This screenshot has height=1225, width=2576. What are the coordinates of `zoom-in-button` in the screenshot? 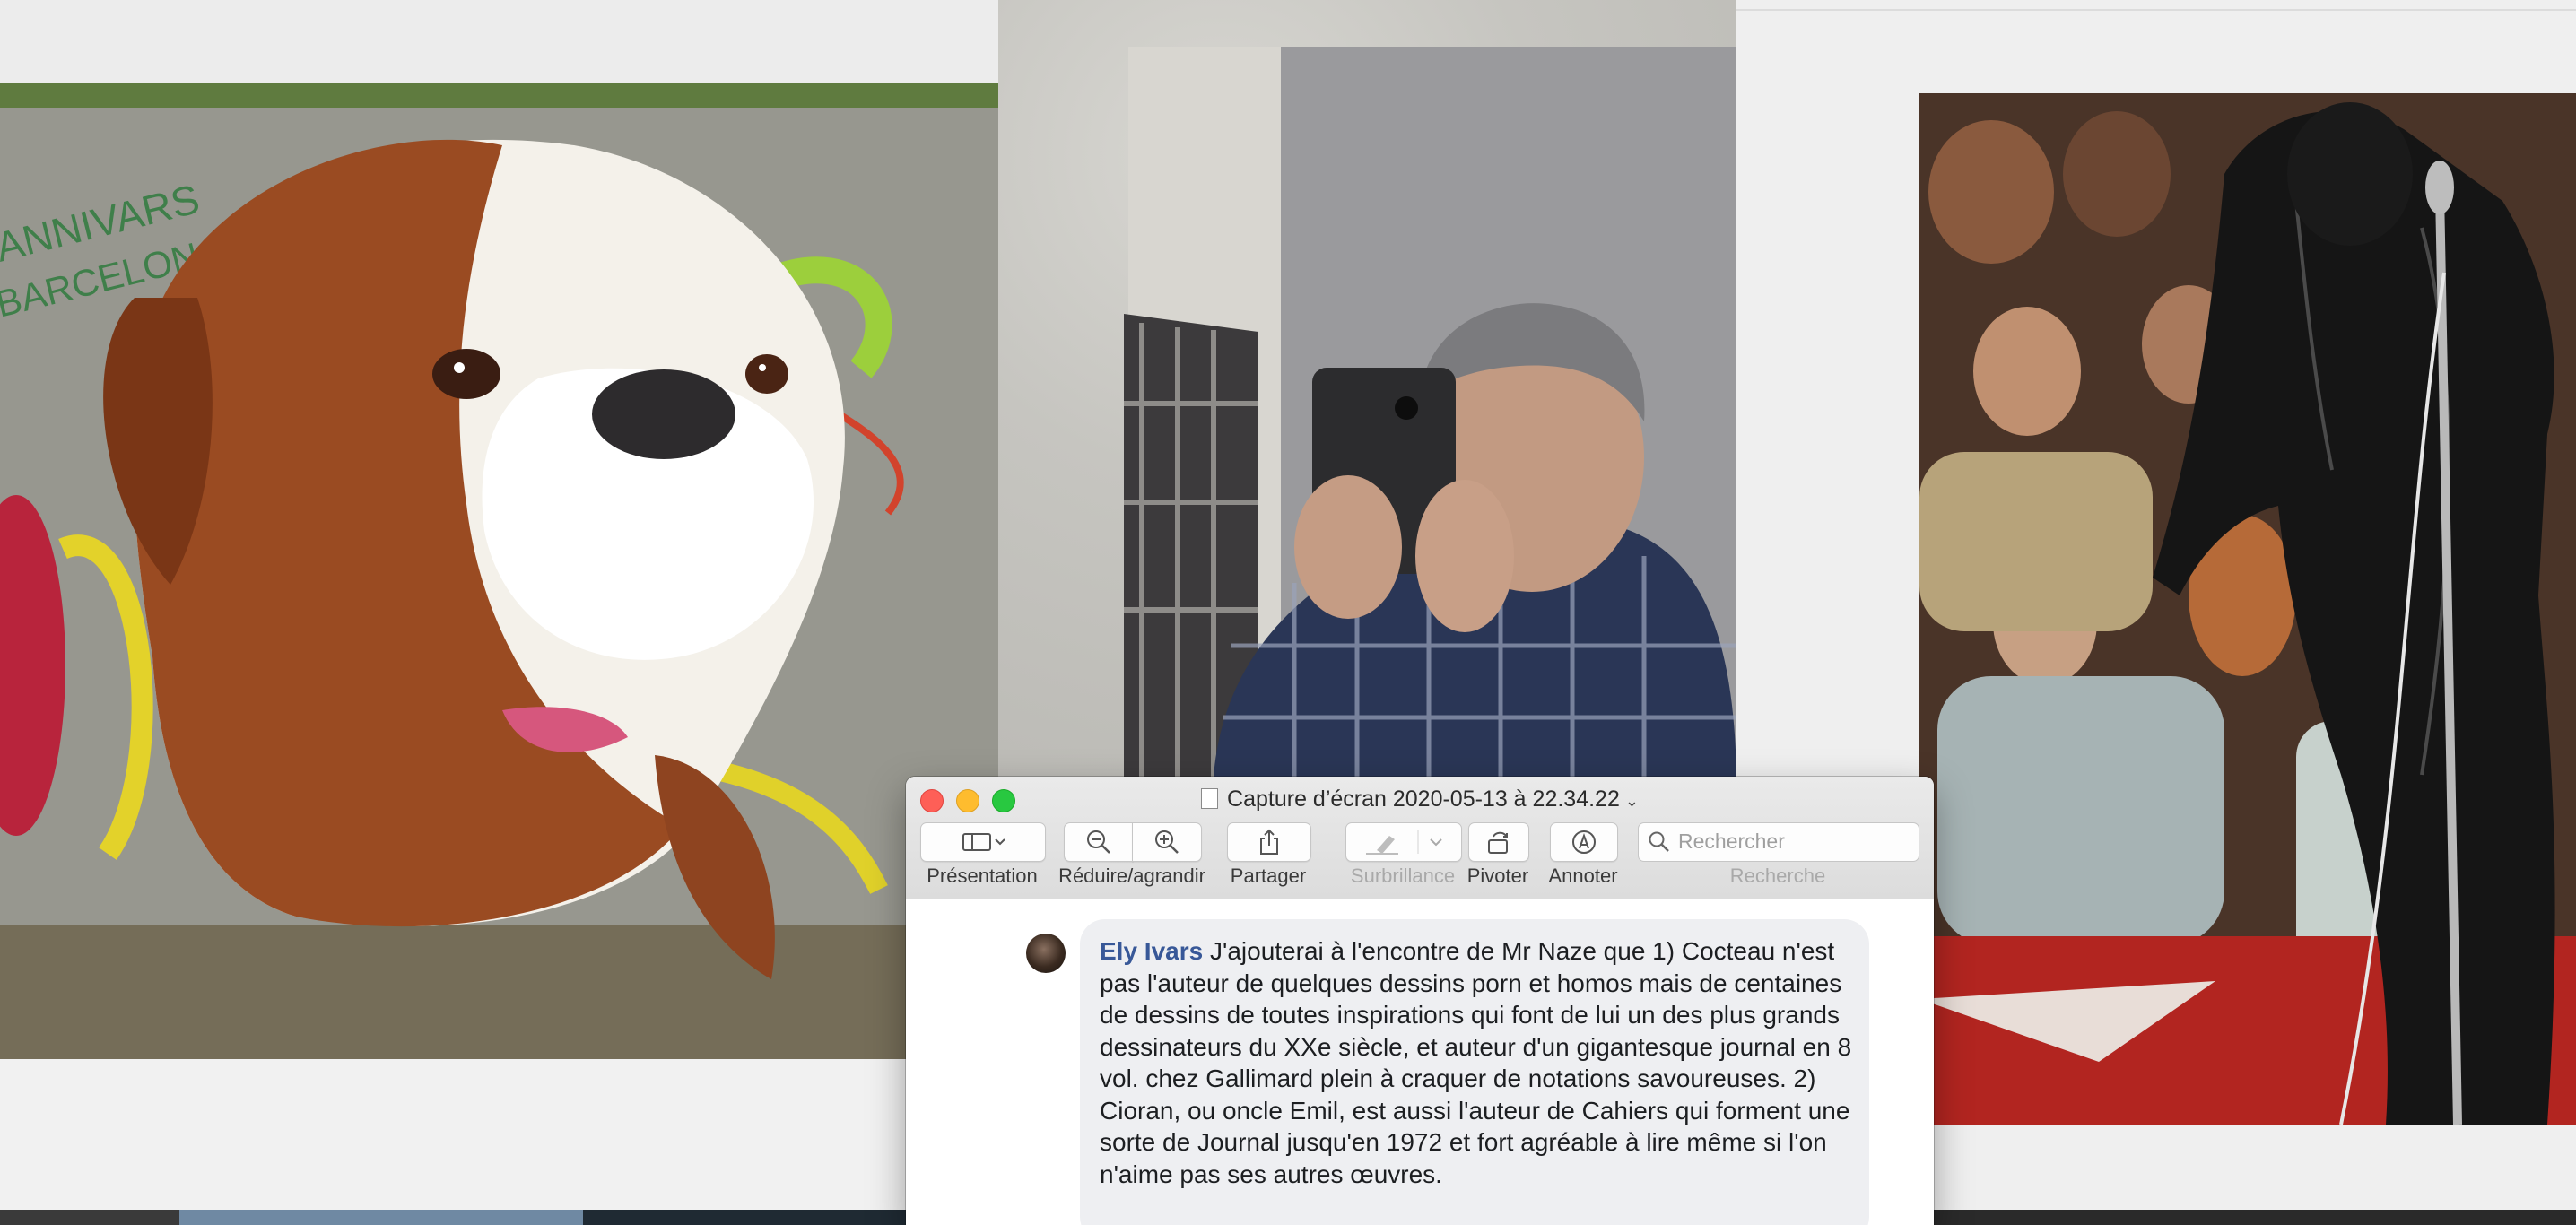 It's located at (1167, 842).